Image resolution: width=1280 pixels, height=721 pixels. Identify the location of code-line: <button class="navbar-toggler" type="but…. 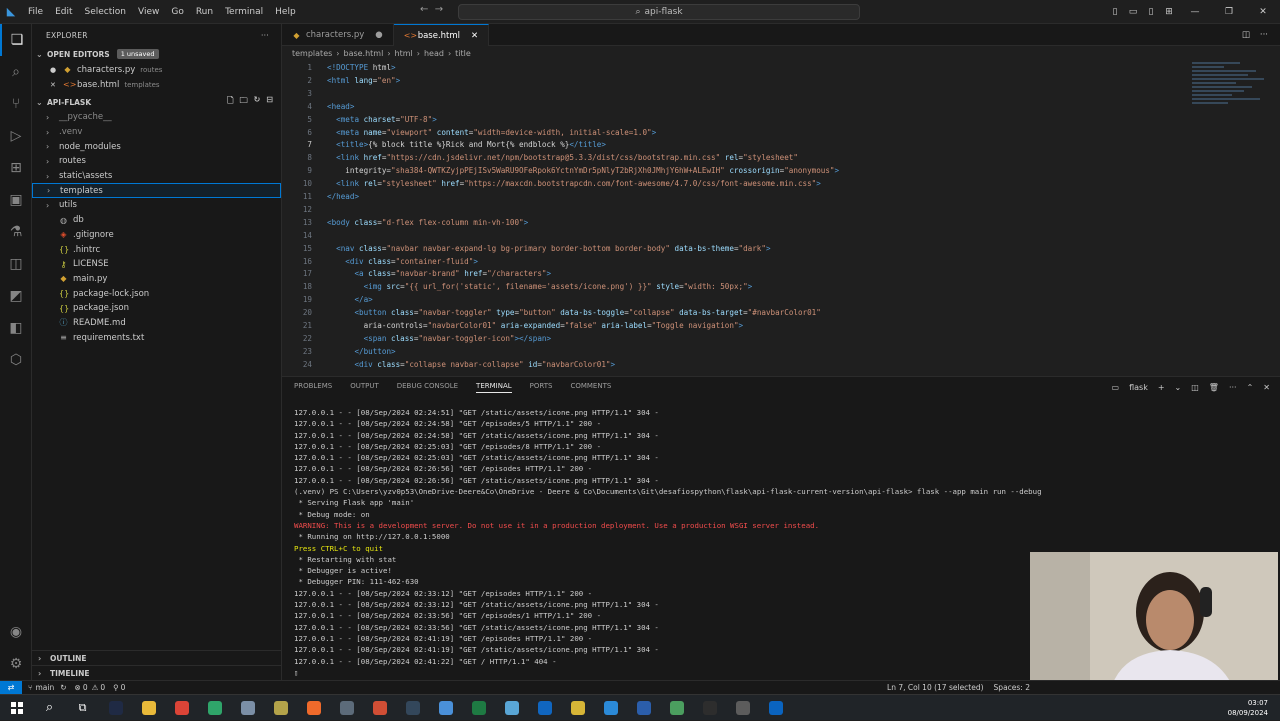
(574, 312).